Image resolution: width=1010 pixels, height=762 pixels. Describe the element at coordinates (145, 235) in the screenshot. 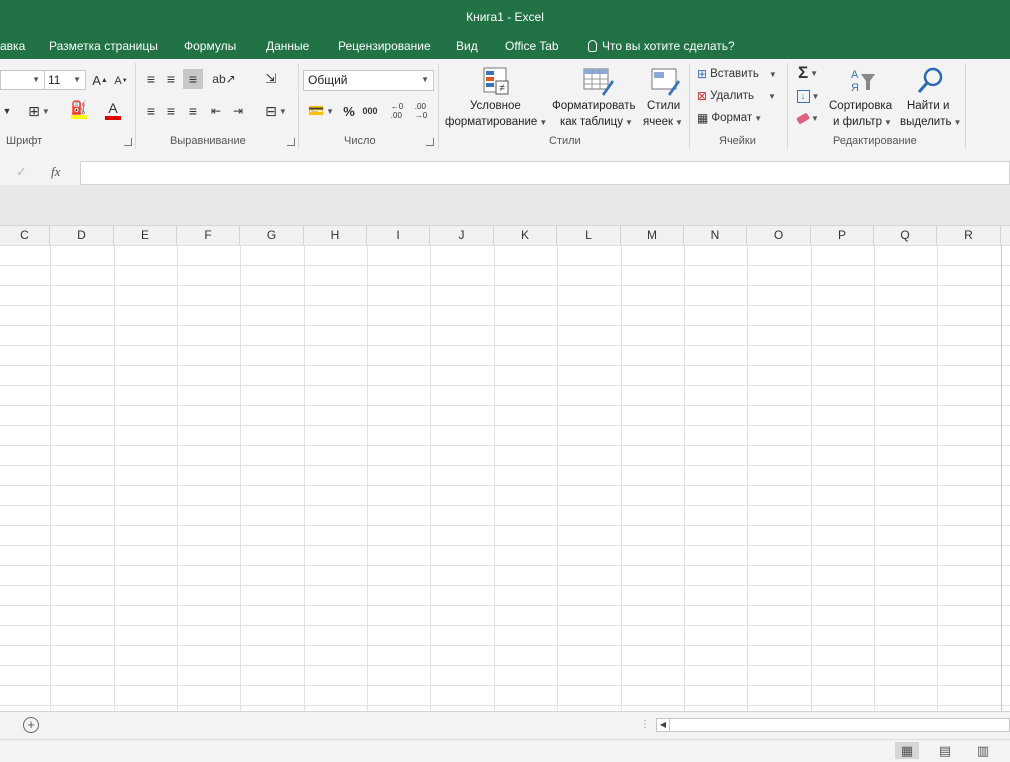

I see `column-header-e: E` at that location.